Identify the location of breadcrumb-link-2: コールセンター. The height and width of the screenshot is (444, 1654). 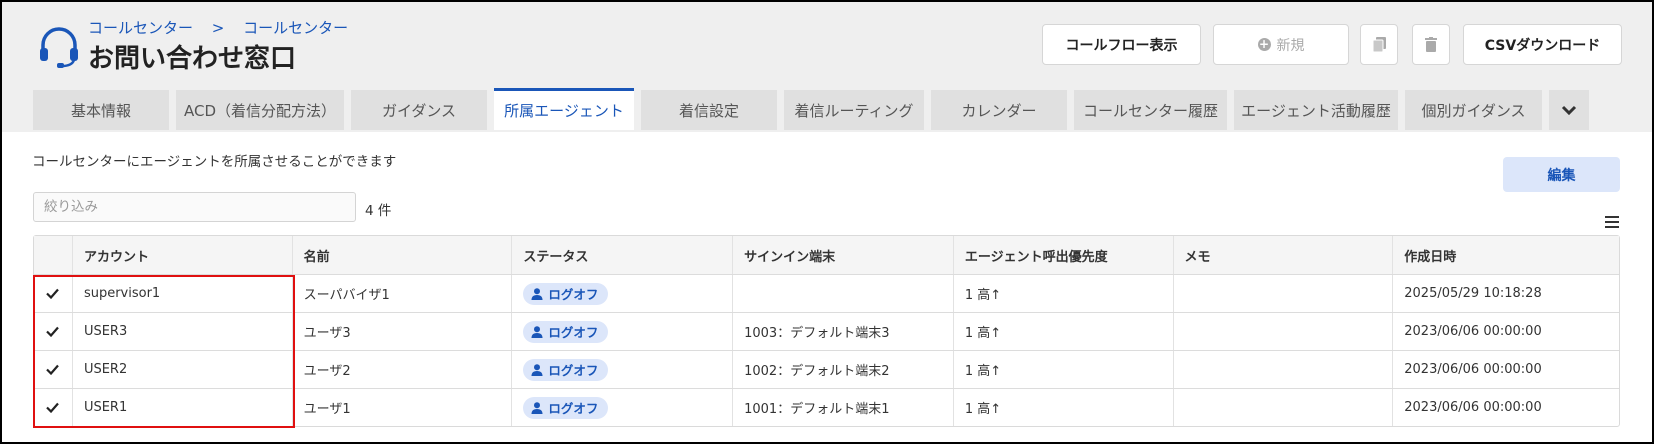
(295, 28).